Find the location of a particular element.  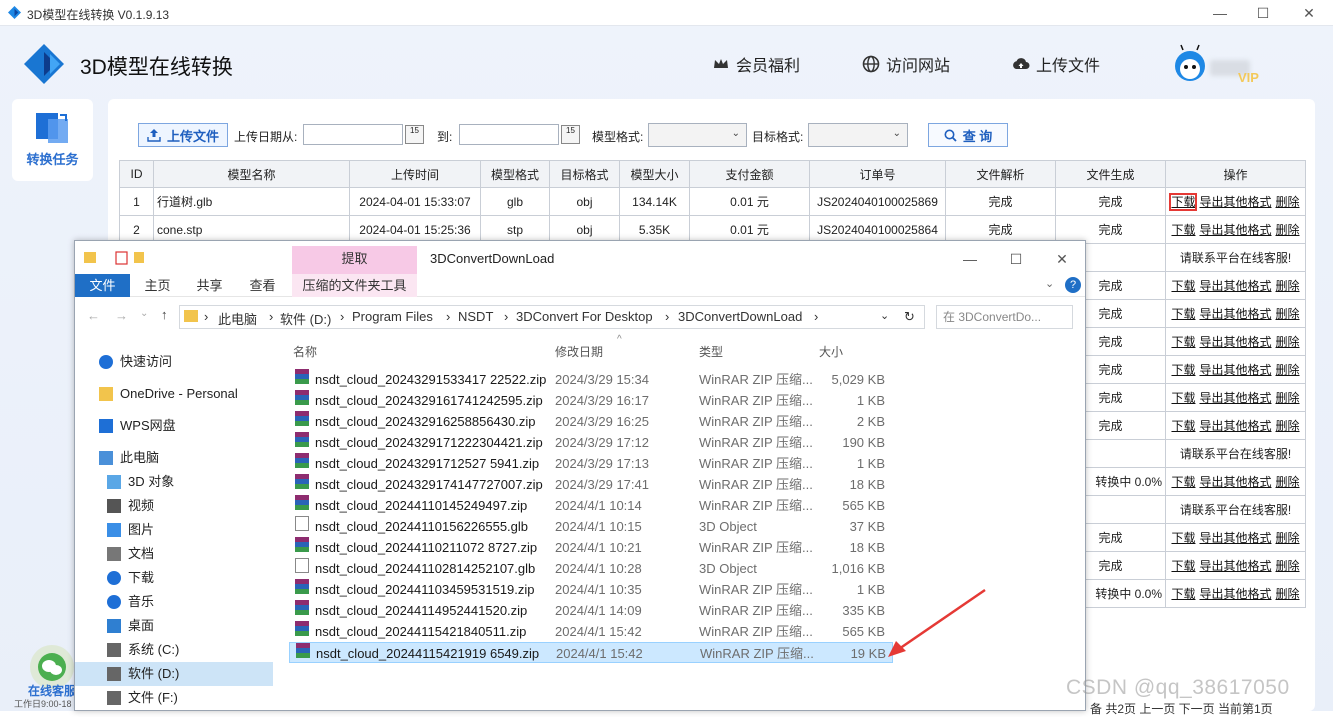

nav-item: 文档 is located at coordinates (174, 554).